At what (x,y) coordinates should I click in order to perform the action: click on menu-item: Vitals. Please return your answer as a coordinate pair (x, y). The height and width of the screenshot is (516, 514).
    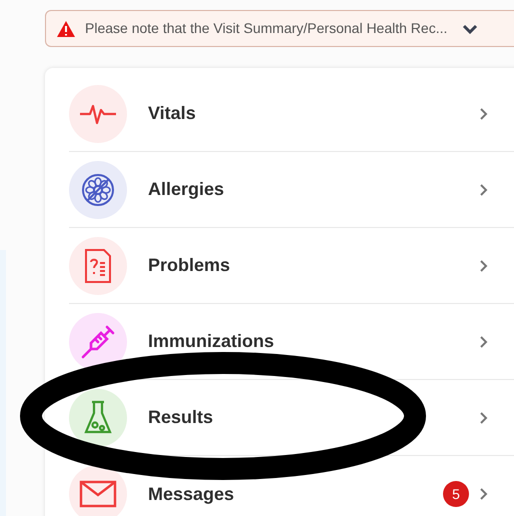
    Looking at the image, I should click on (291, 114).